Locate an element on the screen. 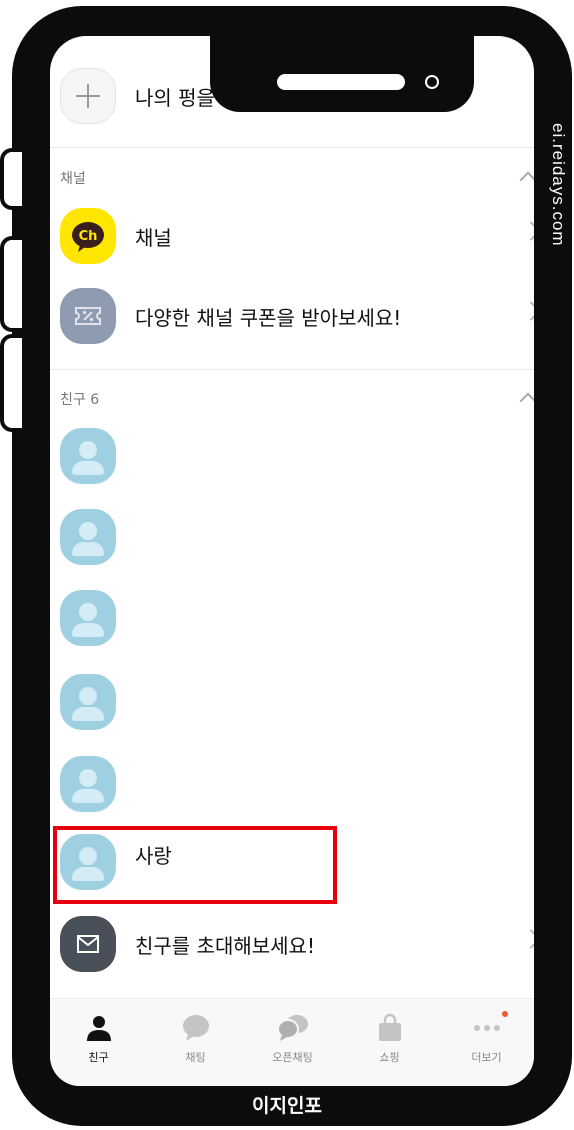 The width and height of the screenshot is (574, 1130). tab-open-chat: 오픈채팅 is located at coordinates (292, 1042).